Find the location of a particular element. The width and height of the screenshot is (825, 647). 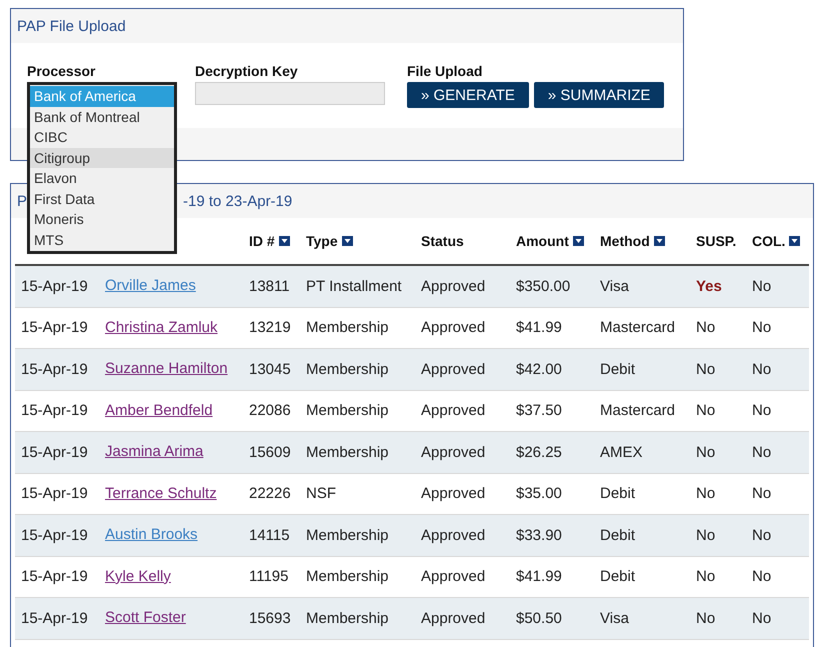

dropdown-option: Moneris is located at coordinates (102, 219).